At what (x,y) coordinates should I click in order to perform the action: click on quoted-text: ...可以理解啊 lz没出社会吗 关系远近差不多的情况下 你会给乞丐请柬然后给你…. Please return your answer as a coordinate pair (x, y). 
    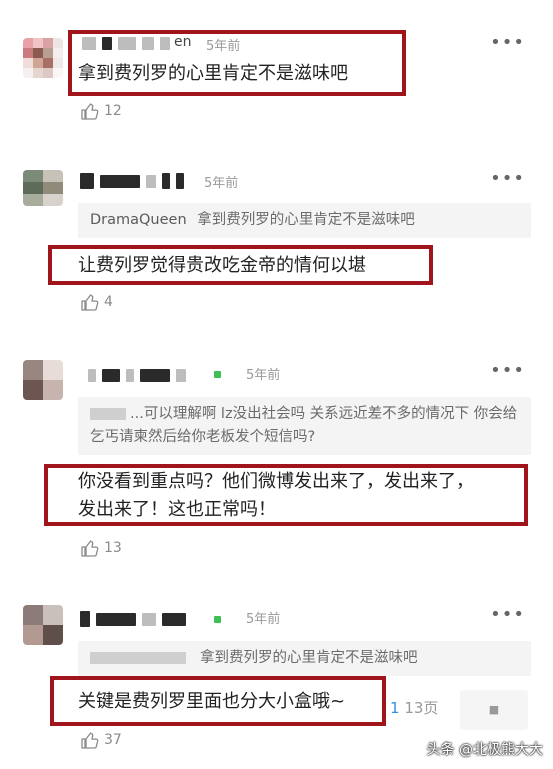
    Looking at the image, I should click on (304, 425).